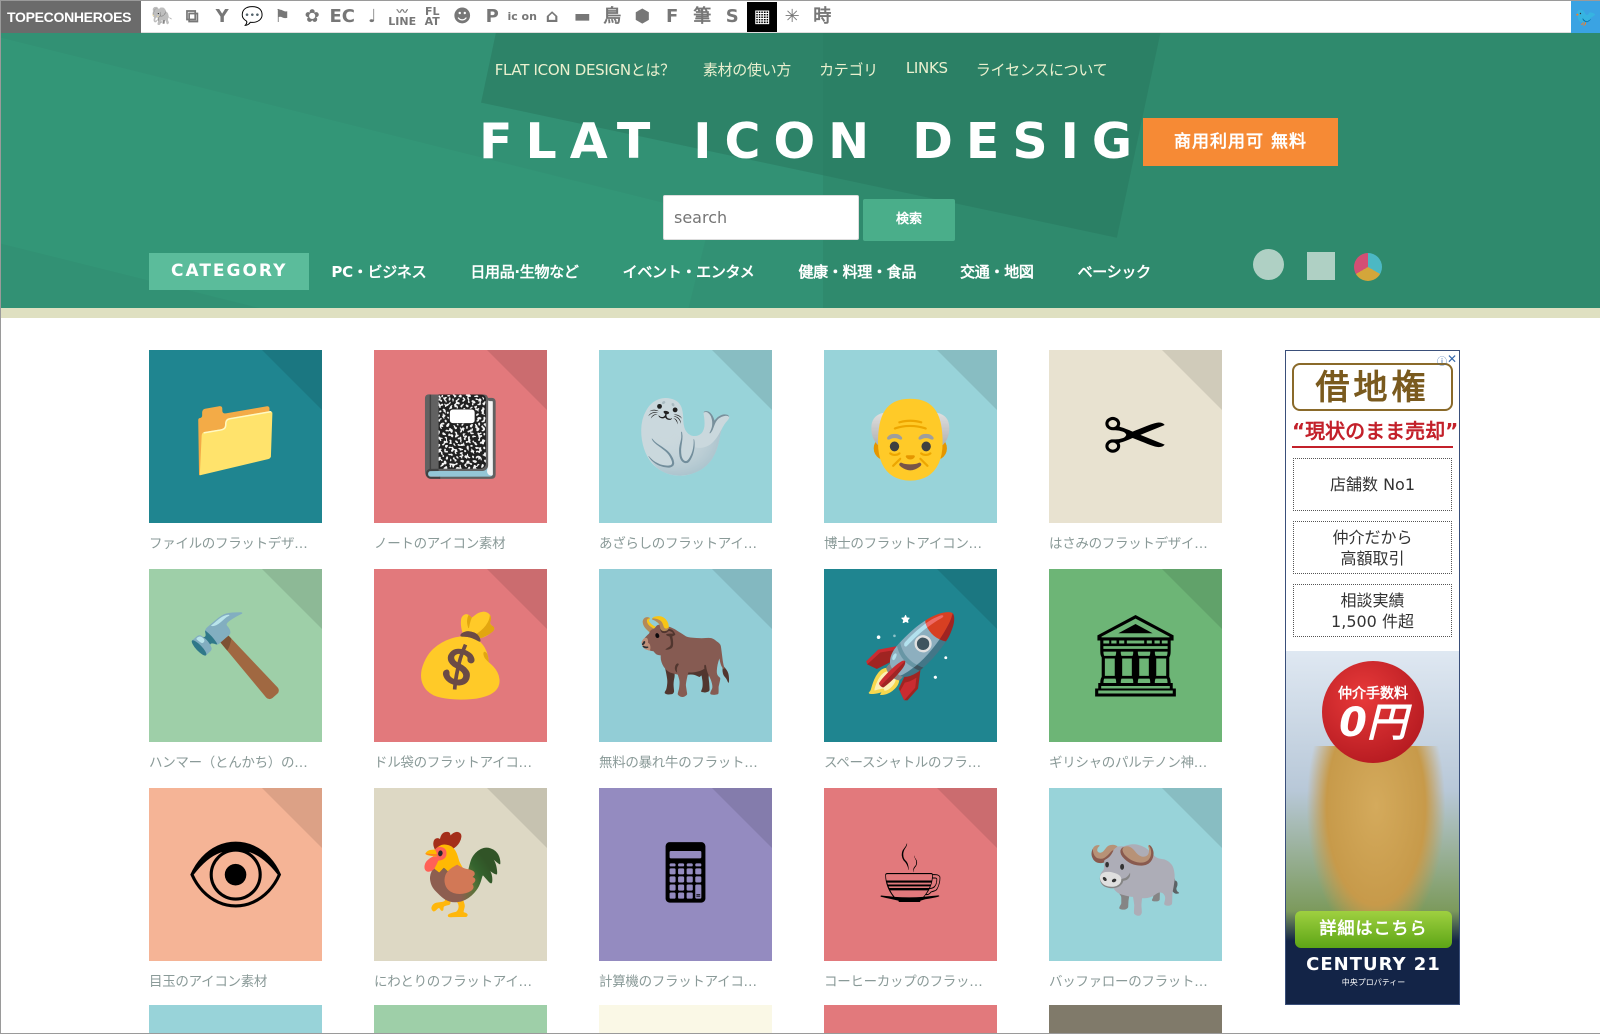  What do you see at coordinates (909, 220) in the screenshot?
I see `search-button: 検索` at bounding box center [909, 220].